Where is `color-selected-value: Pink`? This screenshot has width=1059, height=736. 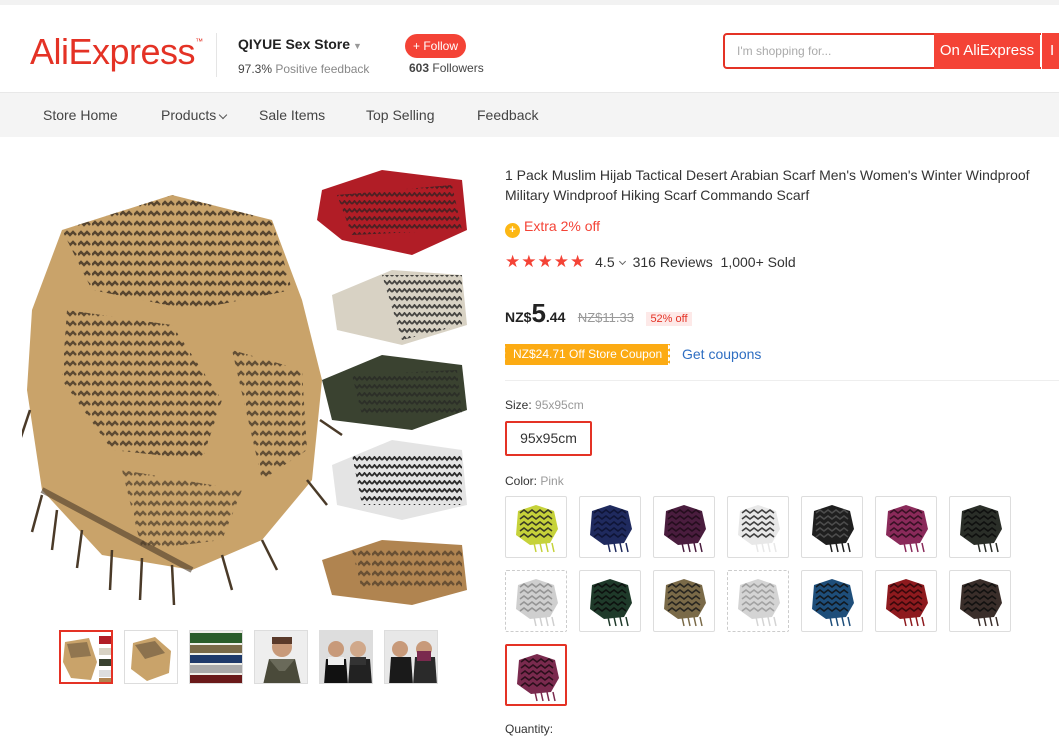 color-selected-value: Pink is located at coordinates (552, 481).